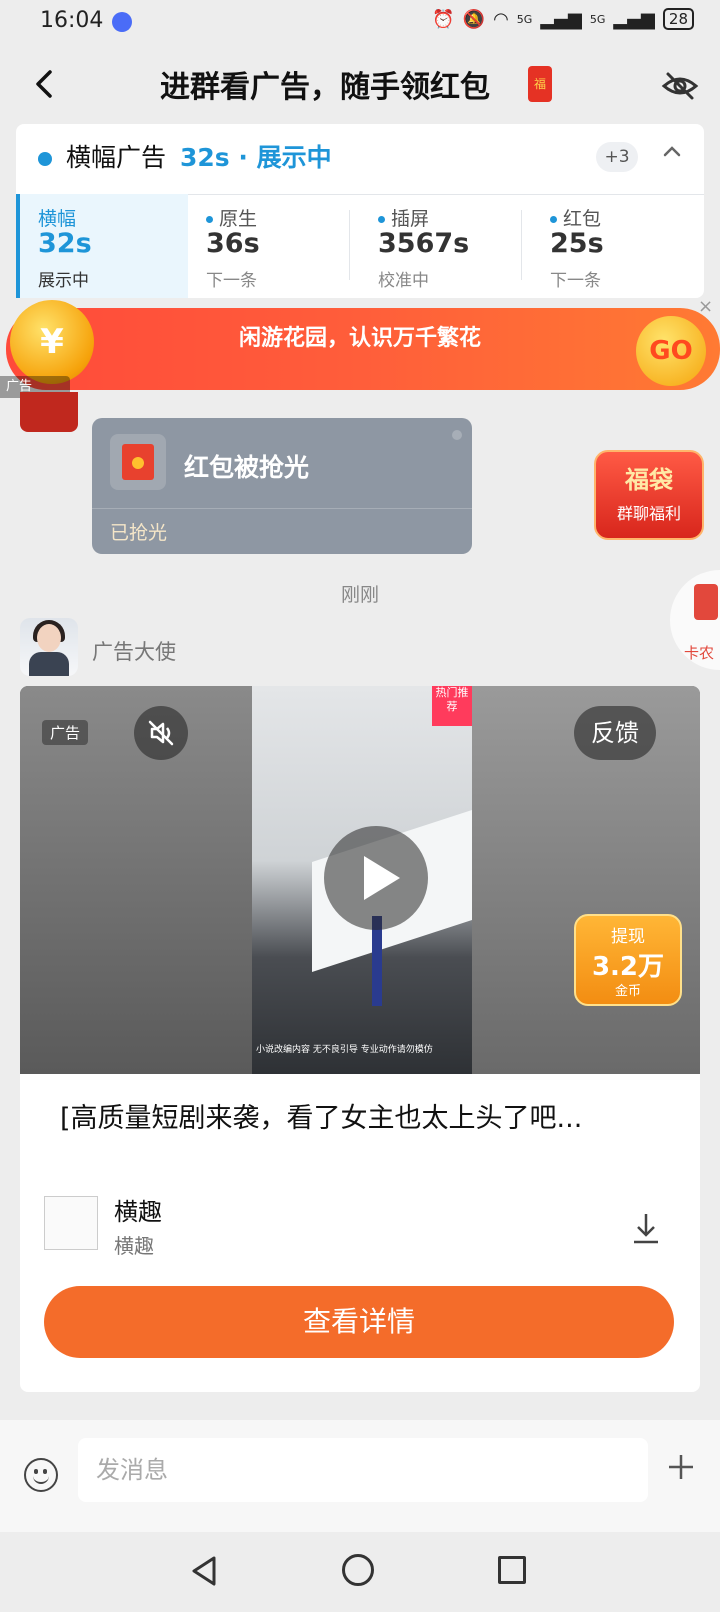  I want to click on chevron-left-icon, so click(44, 84).